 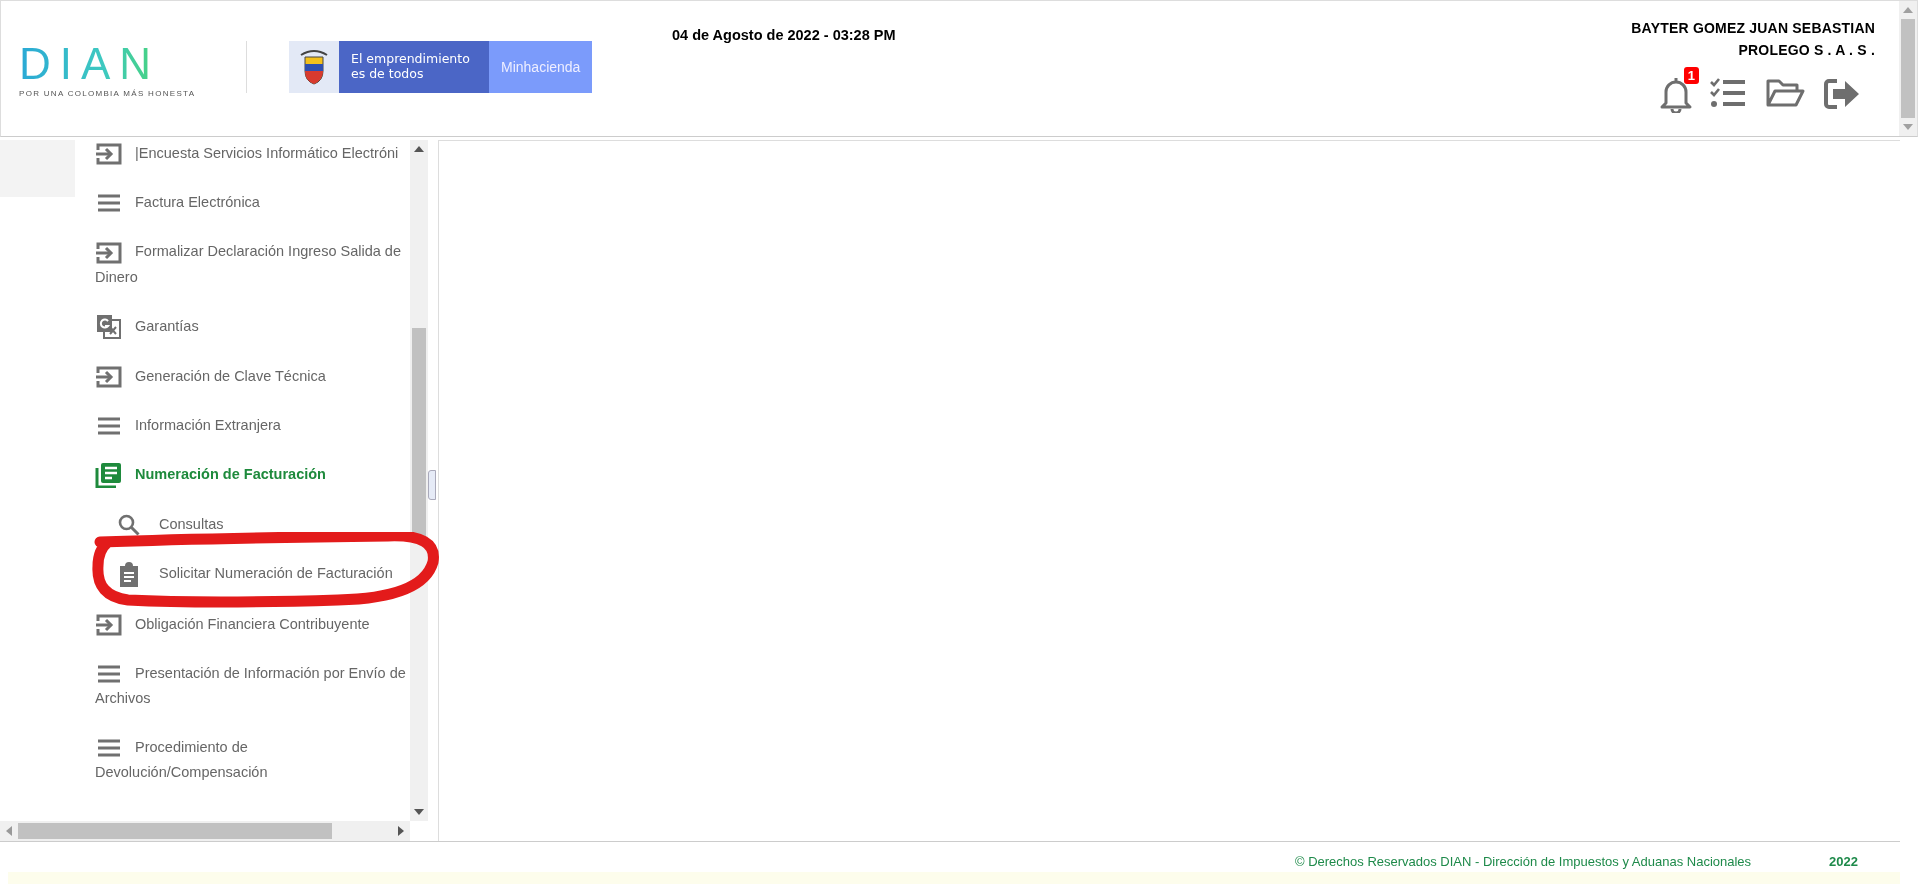 What do you see at coordinates (242, 154) in the screenshot?
I see `menu-item: |Encuesta Servicios Informático Electróni` at bounding box center [242, 154].